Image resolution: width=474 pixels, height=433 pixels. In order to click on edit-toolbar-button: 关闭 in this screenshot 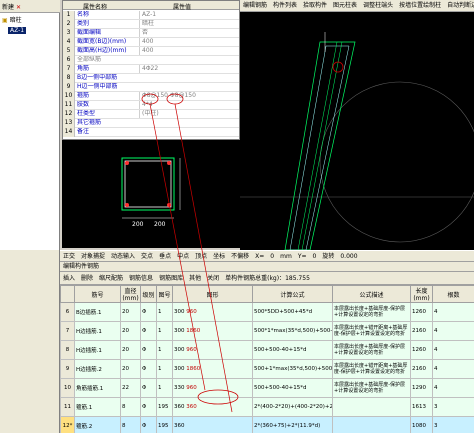, I will do `click(213, 278)`.